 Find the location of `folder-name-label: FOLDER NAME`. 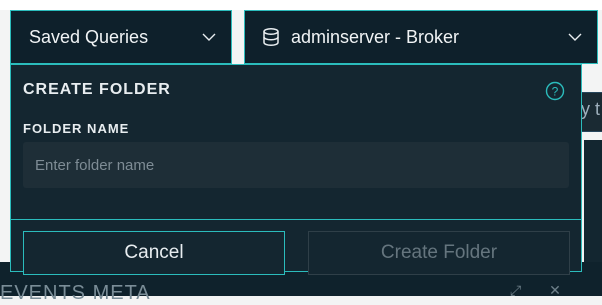

folder-name-label: FOLDER NAME is located at coordinates (76, 128).